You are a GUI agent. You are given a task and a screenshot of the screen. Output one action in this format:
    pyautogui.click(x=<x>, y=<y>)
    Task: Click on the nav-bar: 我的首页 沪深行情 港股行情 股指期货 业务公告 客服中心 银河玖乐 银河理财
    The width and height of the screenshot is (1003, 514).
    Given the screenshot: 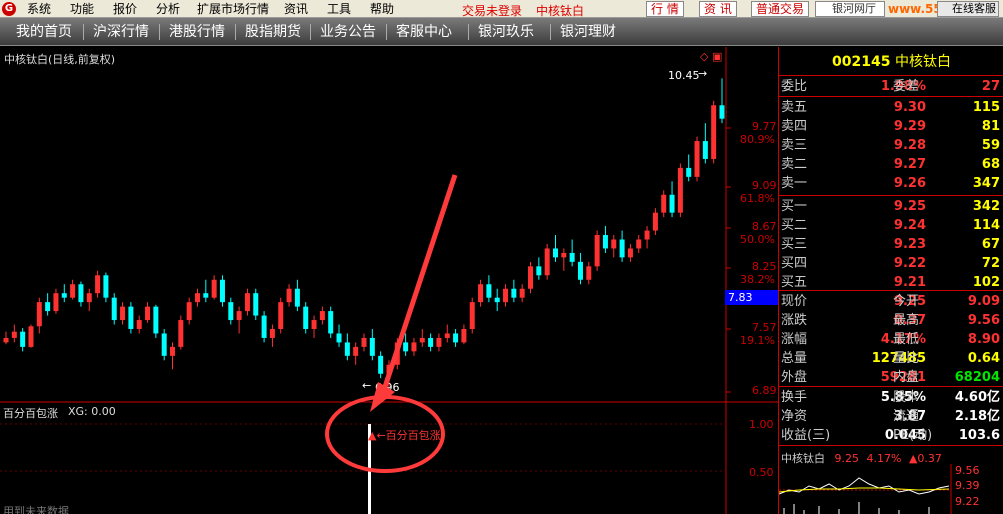 What is the action you would take?
    pyautogui.click(x=501, y=32)
    